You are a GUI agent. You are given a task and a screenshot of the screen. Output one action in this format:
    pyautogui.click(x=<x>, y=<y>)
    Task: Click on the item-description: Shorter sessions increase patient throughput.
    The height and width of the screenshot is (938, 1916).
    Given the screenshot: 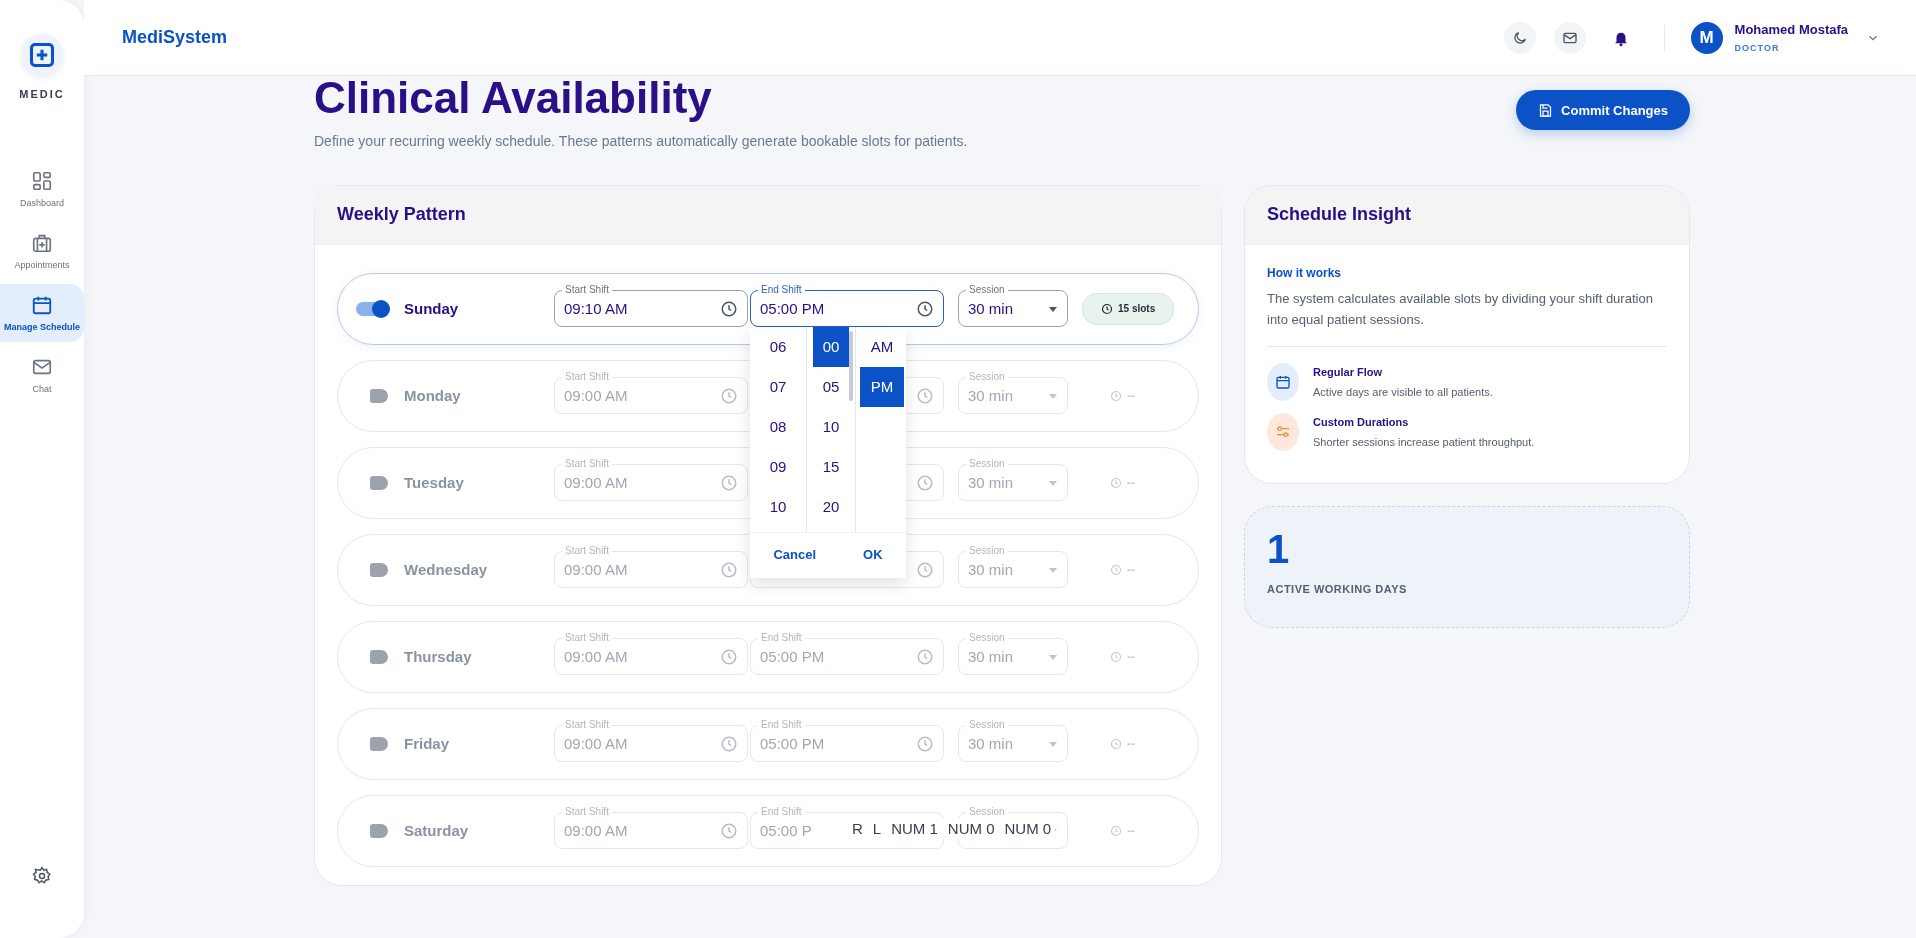 What is the action you would take?
    pyautogui.click(x=1424, y=442)
    